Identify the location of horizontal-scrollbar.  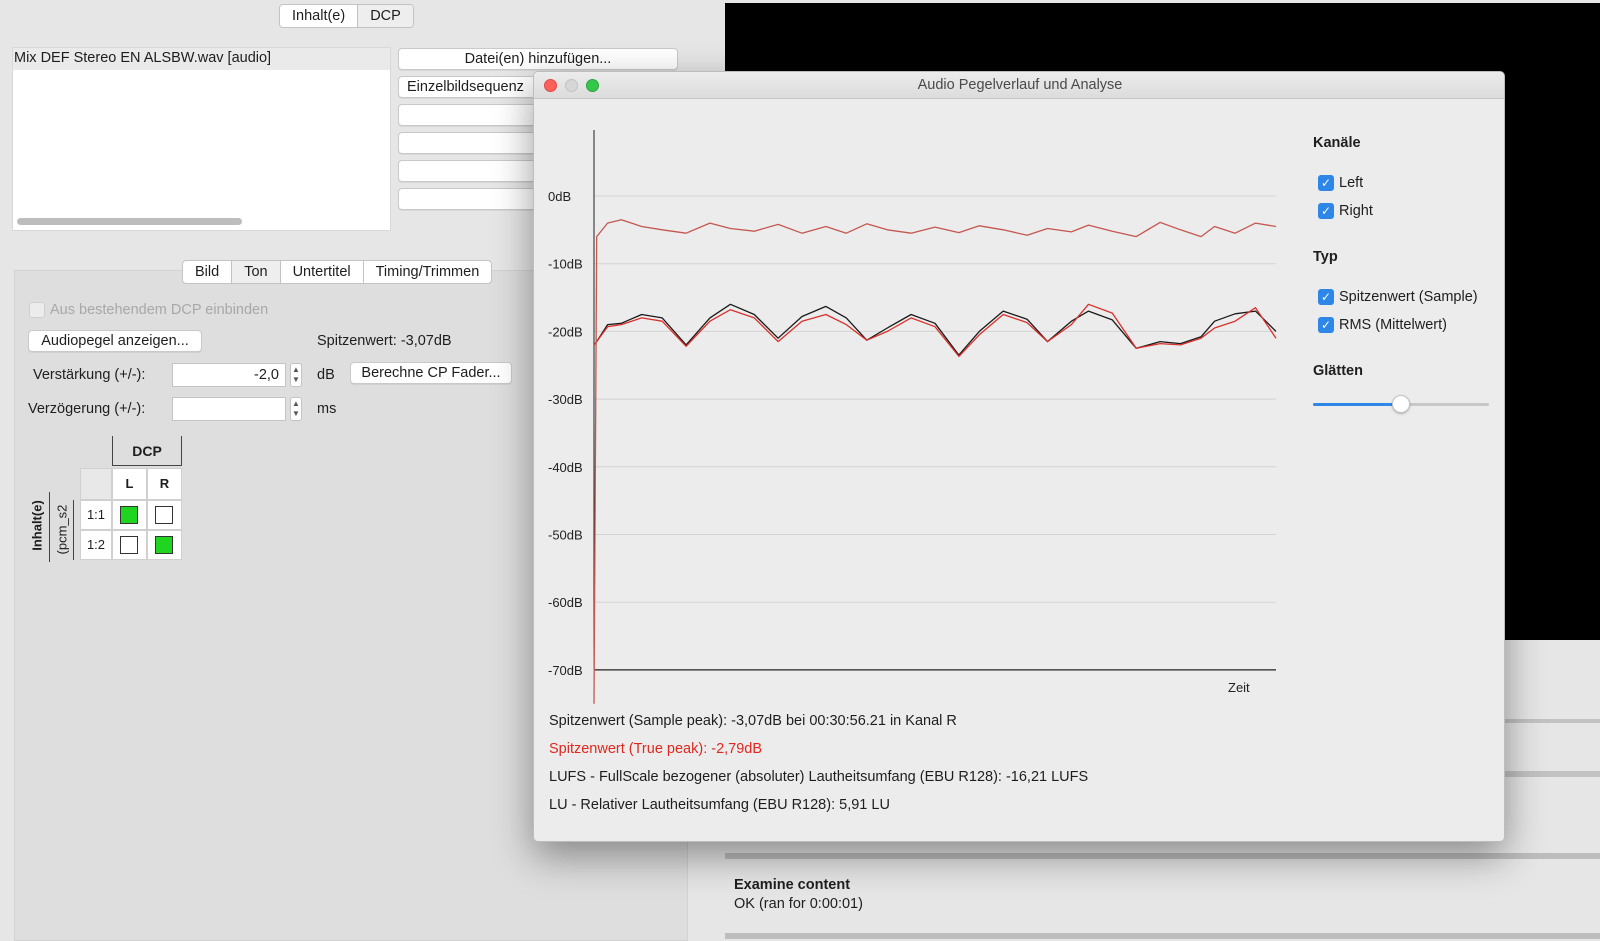
(129, 221).